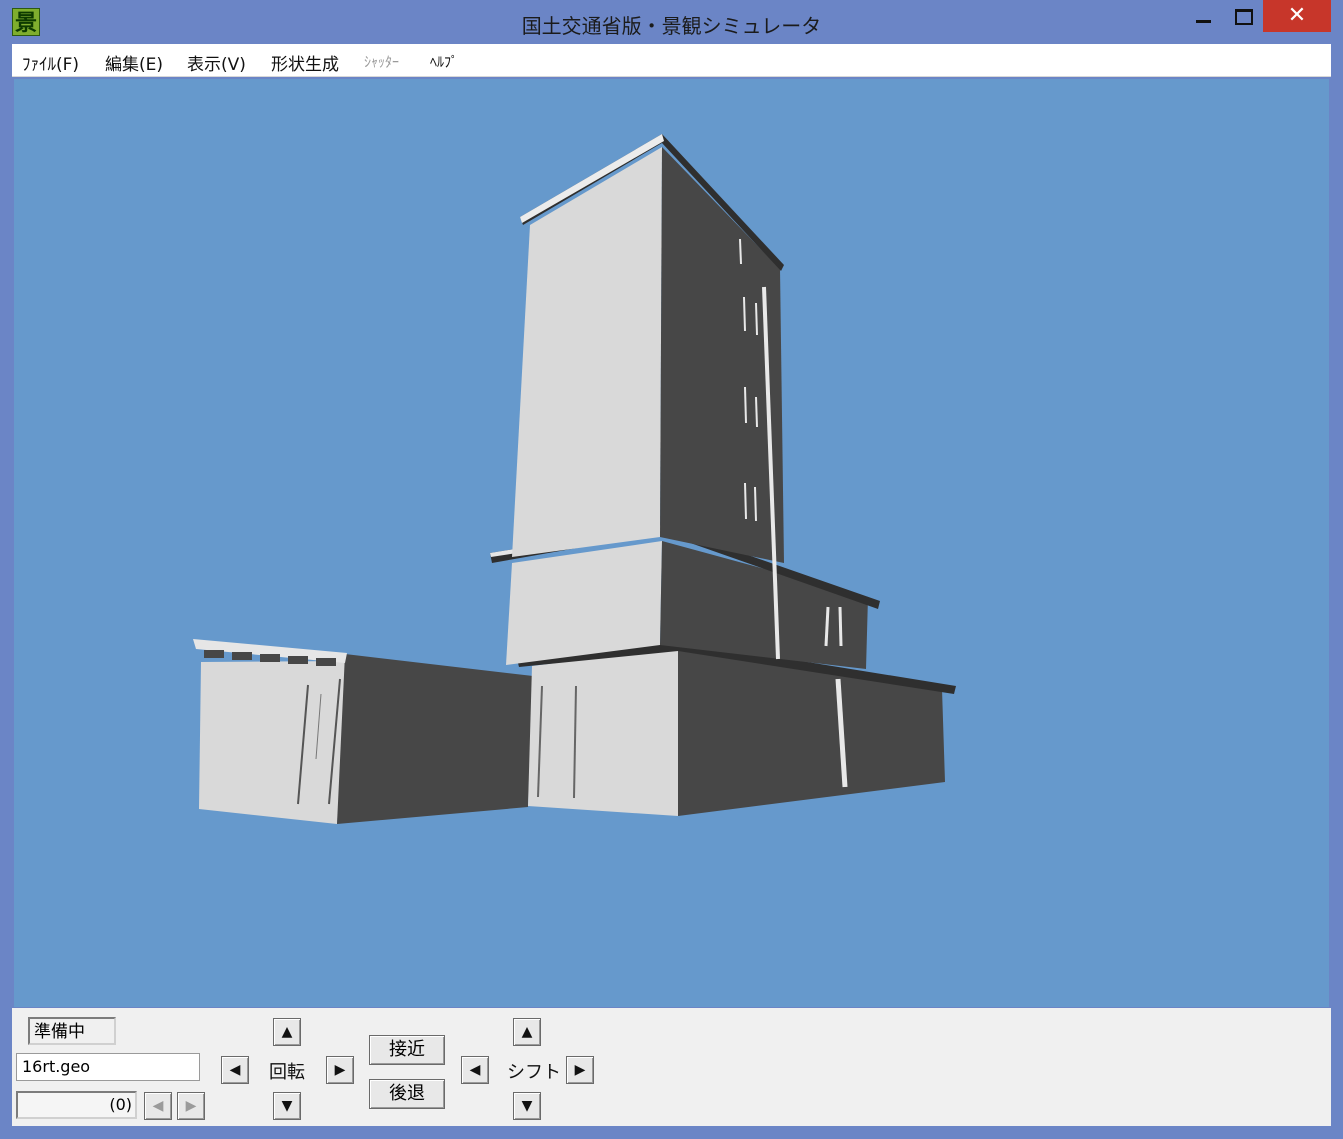 The width and height of the screenshot is (1343, 1139). Describe the element at coordinates (134, 62) in the screenshot. I see `menu-edit: 編集(E)` at that location.